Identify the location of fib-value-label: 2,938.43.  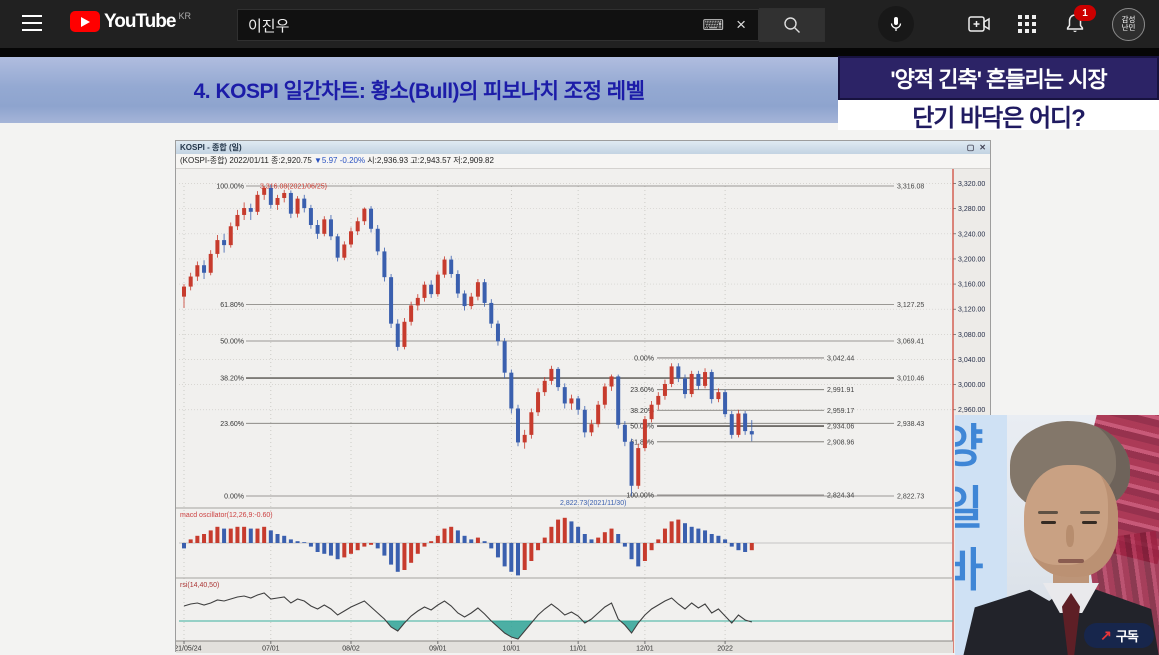
(910, 424).